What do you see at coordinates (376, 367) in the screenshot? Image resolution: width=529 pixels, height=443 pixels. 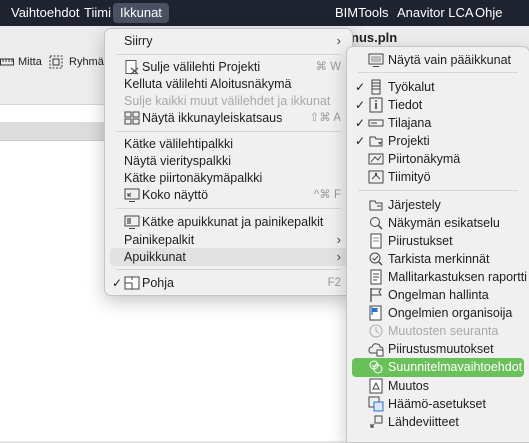 I see `design-options-icon` at bounding box center [376, 367].